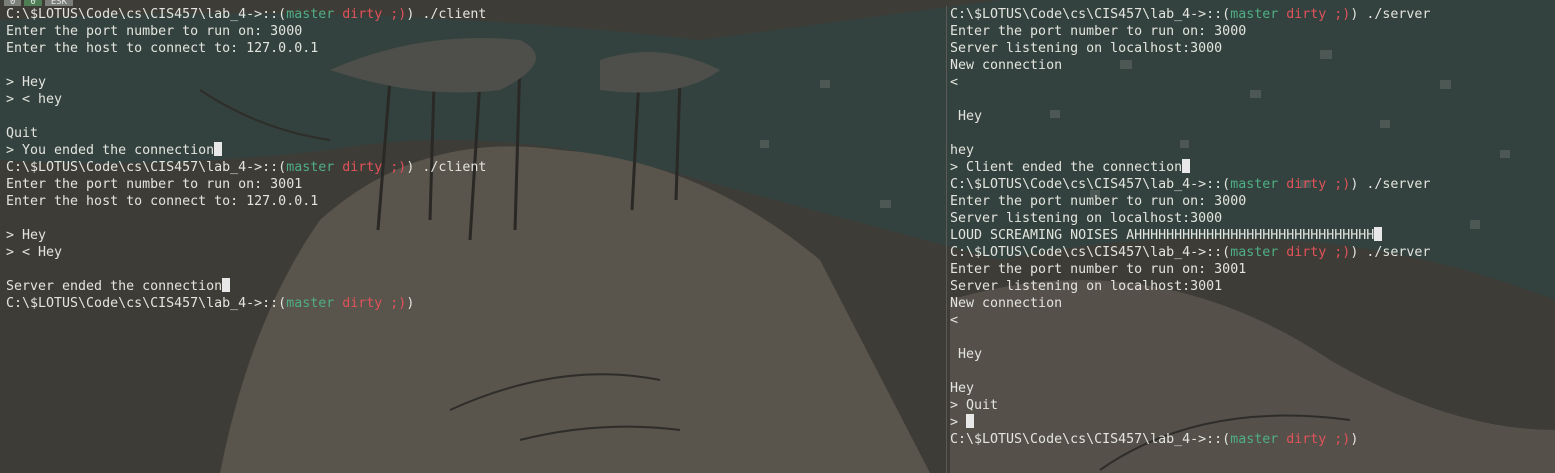 The image size is (1555, 473). Describe the element at coordinates (473, 252) in the screenshot. I see `output-line: > < Hey` at that location.